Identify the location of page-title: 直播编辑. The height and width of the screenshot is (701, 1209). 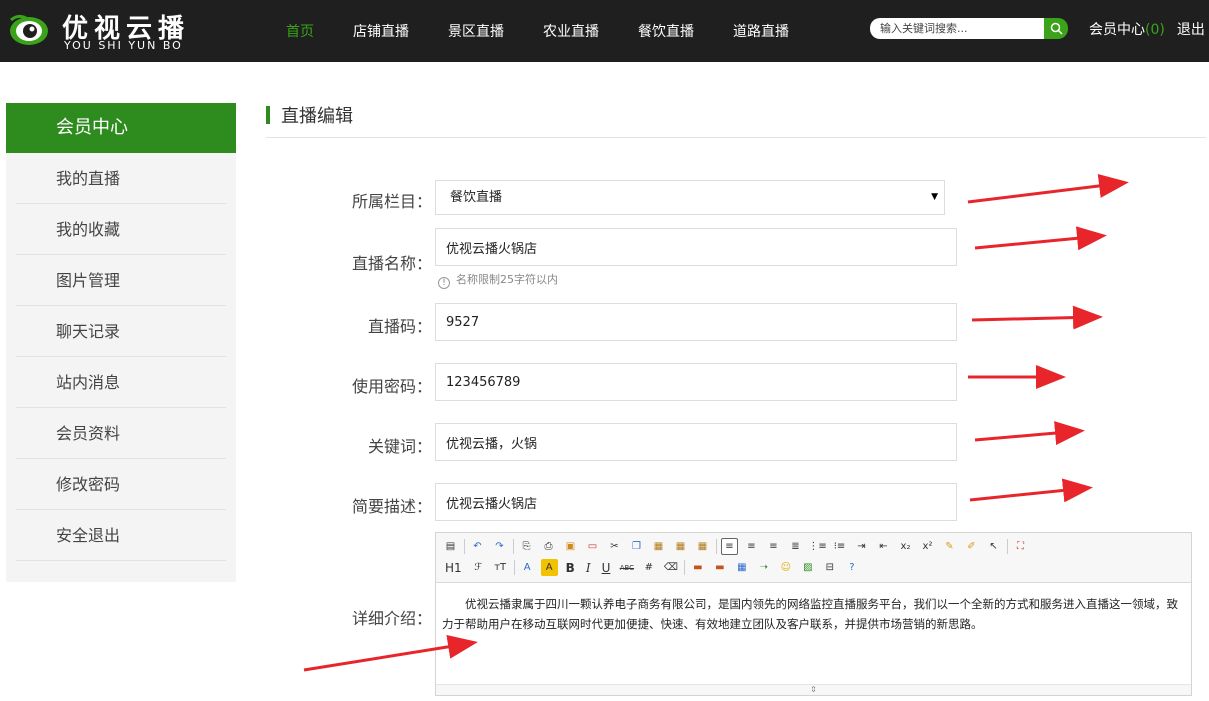
(317, 116).